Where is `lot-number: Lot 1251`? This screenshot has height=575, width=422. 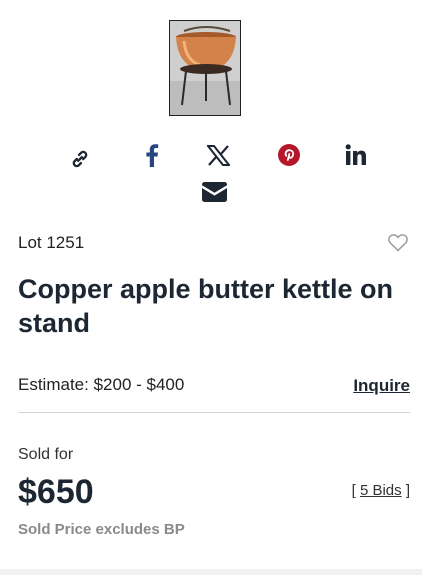
lot-number: Lot 1251 is located at coordinates (51, 242).